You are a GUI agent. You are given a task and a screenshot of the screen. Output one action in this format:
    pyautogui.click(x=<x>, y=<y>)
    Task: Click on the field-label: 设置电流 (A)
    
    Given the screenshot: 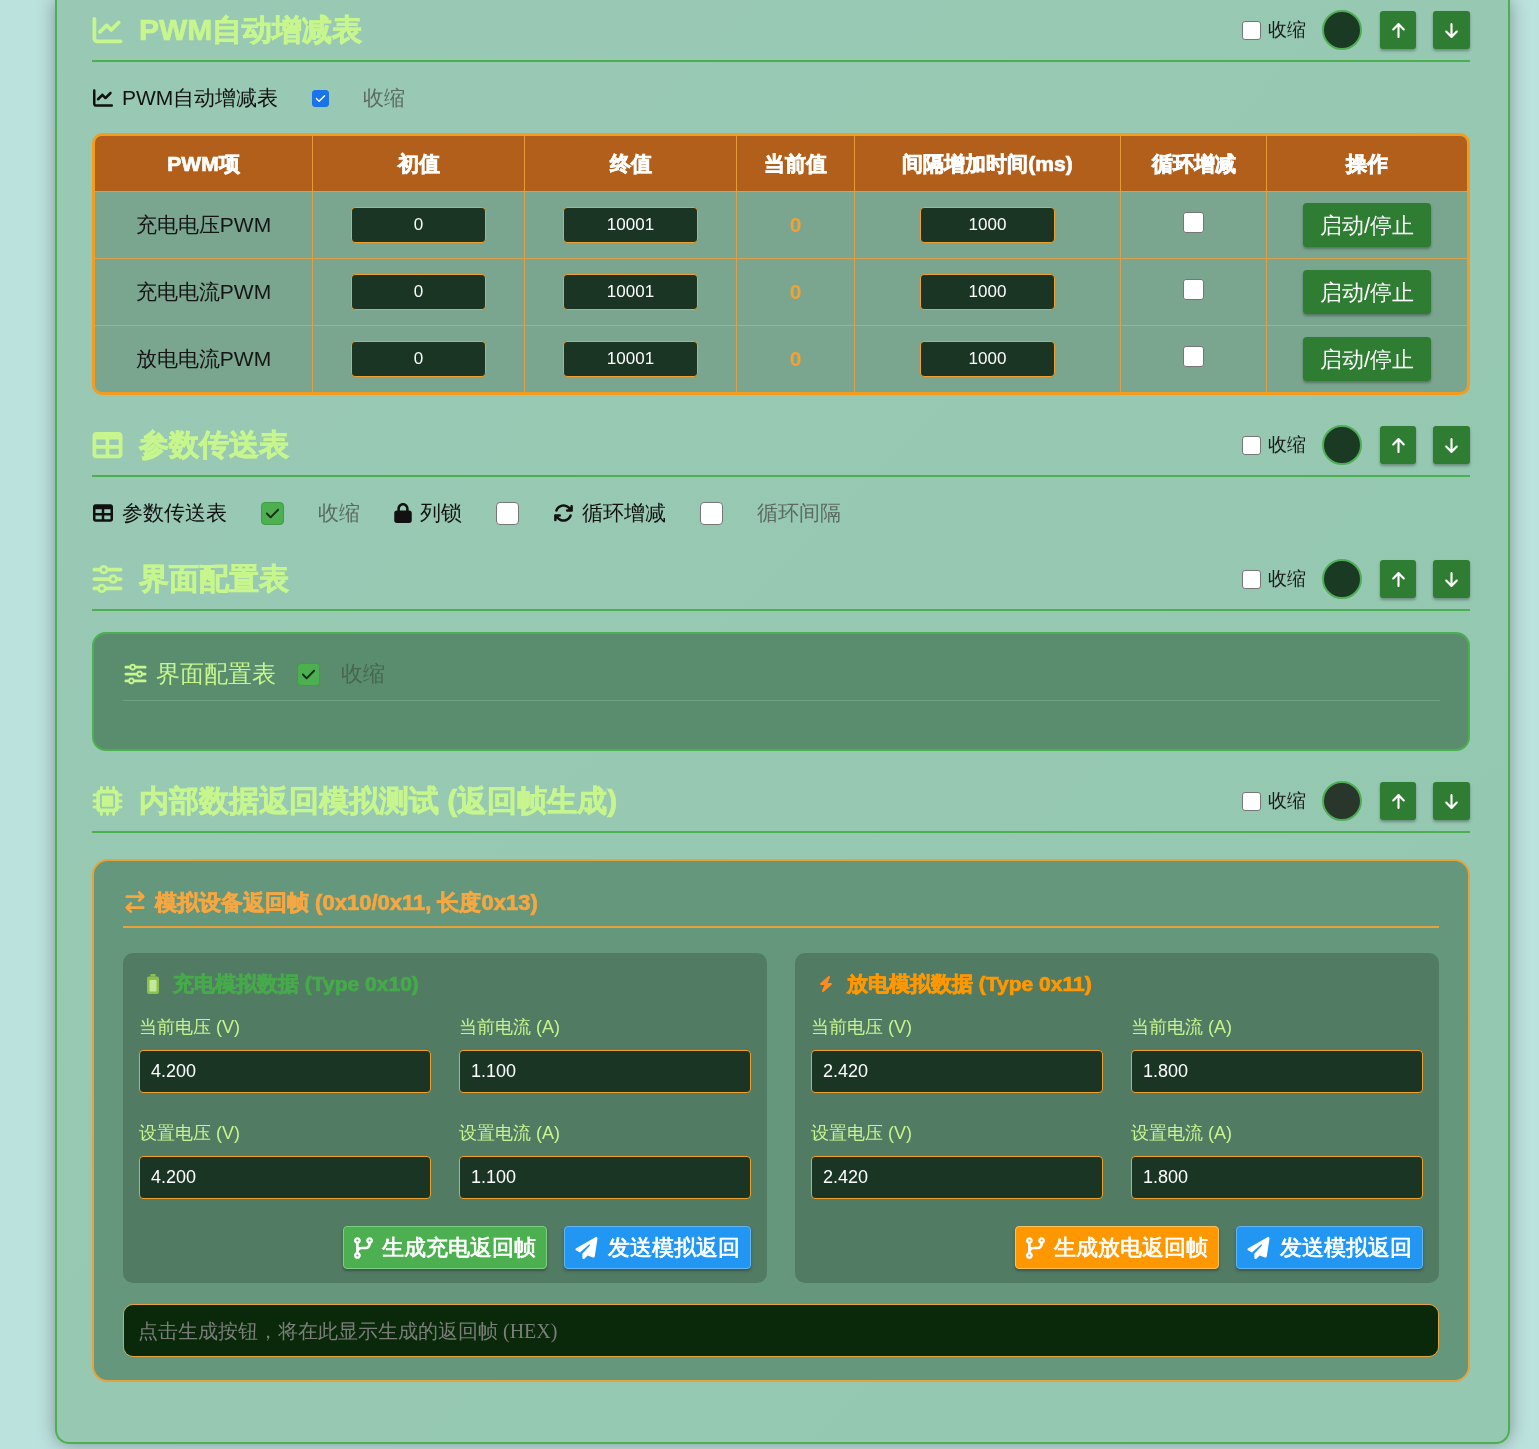 What is the action you would take?
    pyautogui.click(x=509, y=1133)
    